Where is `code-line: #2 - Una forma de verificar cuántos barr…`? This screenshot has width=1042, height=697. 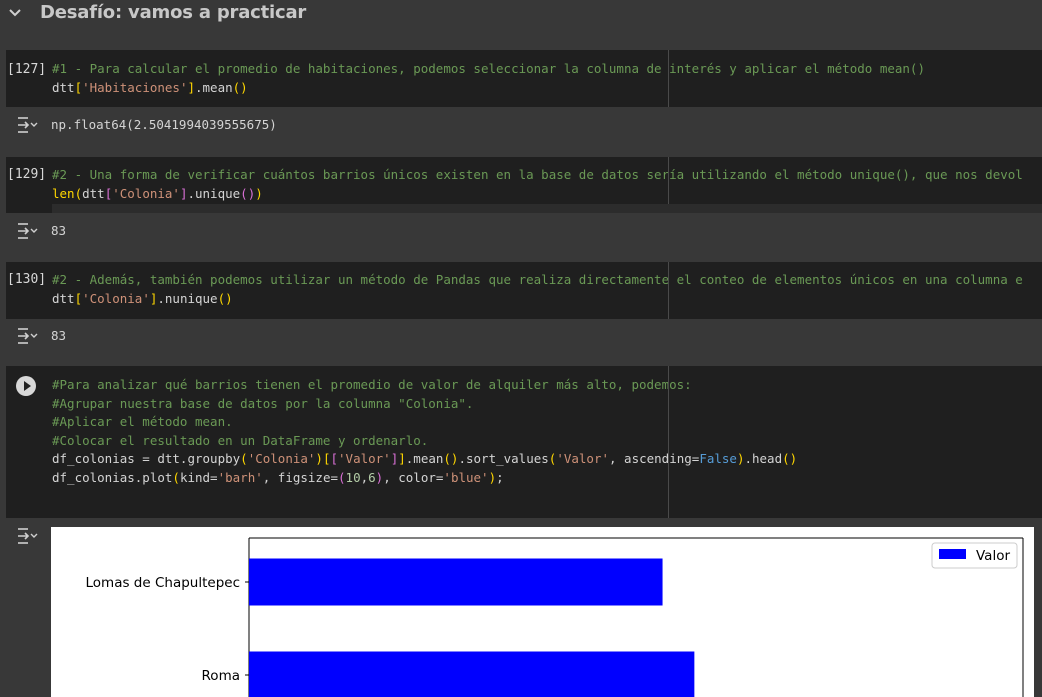 code-line: #2 - Una forma de verificar cuántos barr… is located at coordinates (537, 175).